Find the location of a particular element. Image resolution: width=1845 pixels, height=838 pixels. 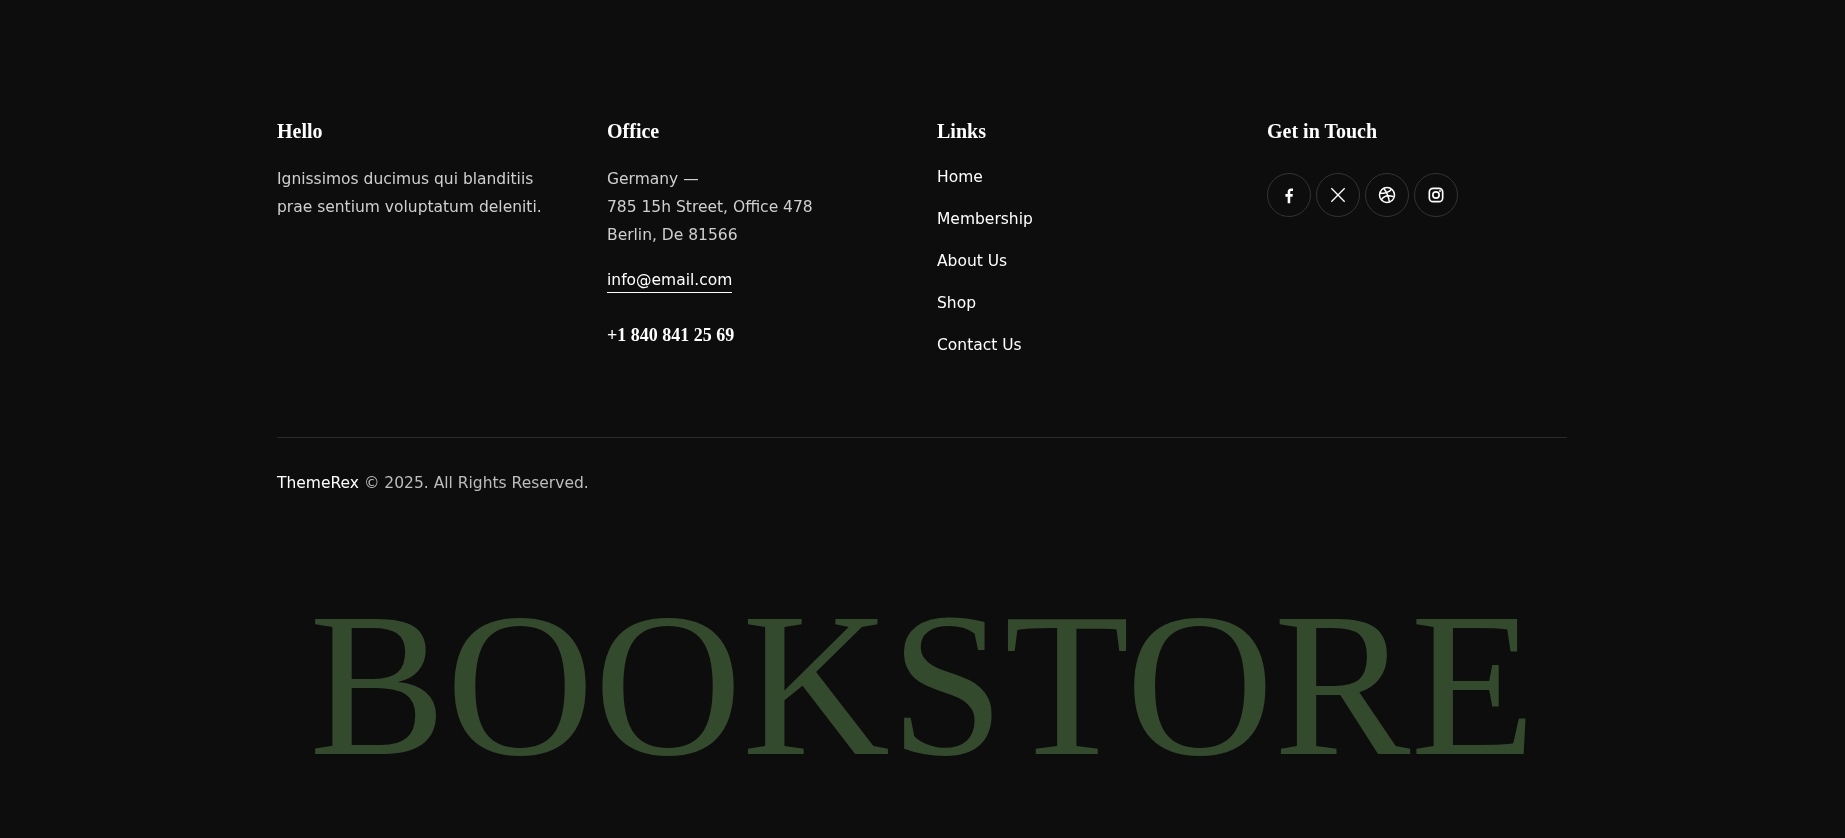

brand-link: ThemeRex is located at coordinates (318, 483).